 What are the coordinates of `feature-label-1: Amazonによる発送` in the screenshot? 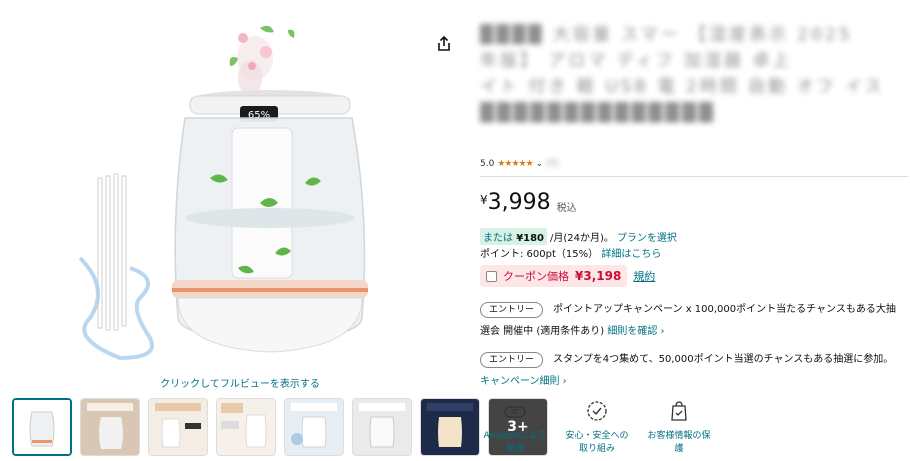 It's located at (515, 442).